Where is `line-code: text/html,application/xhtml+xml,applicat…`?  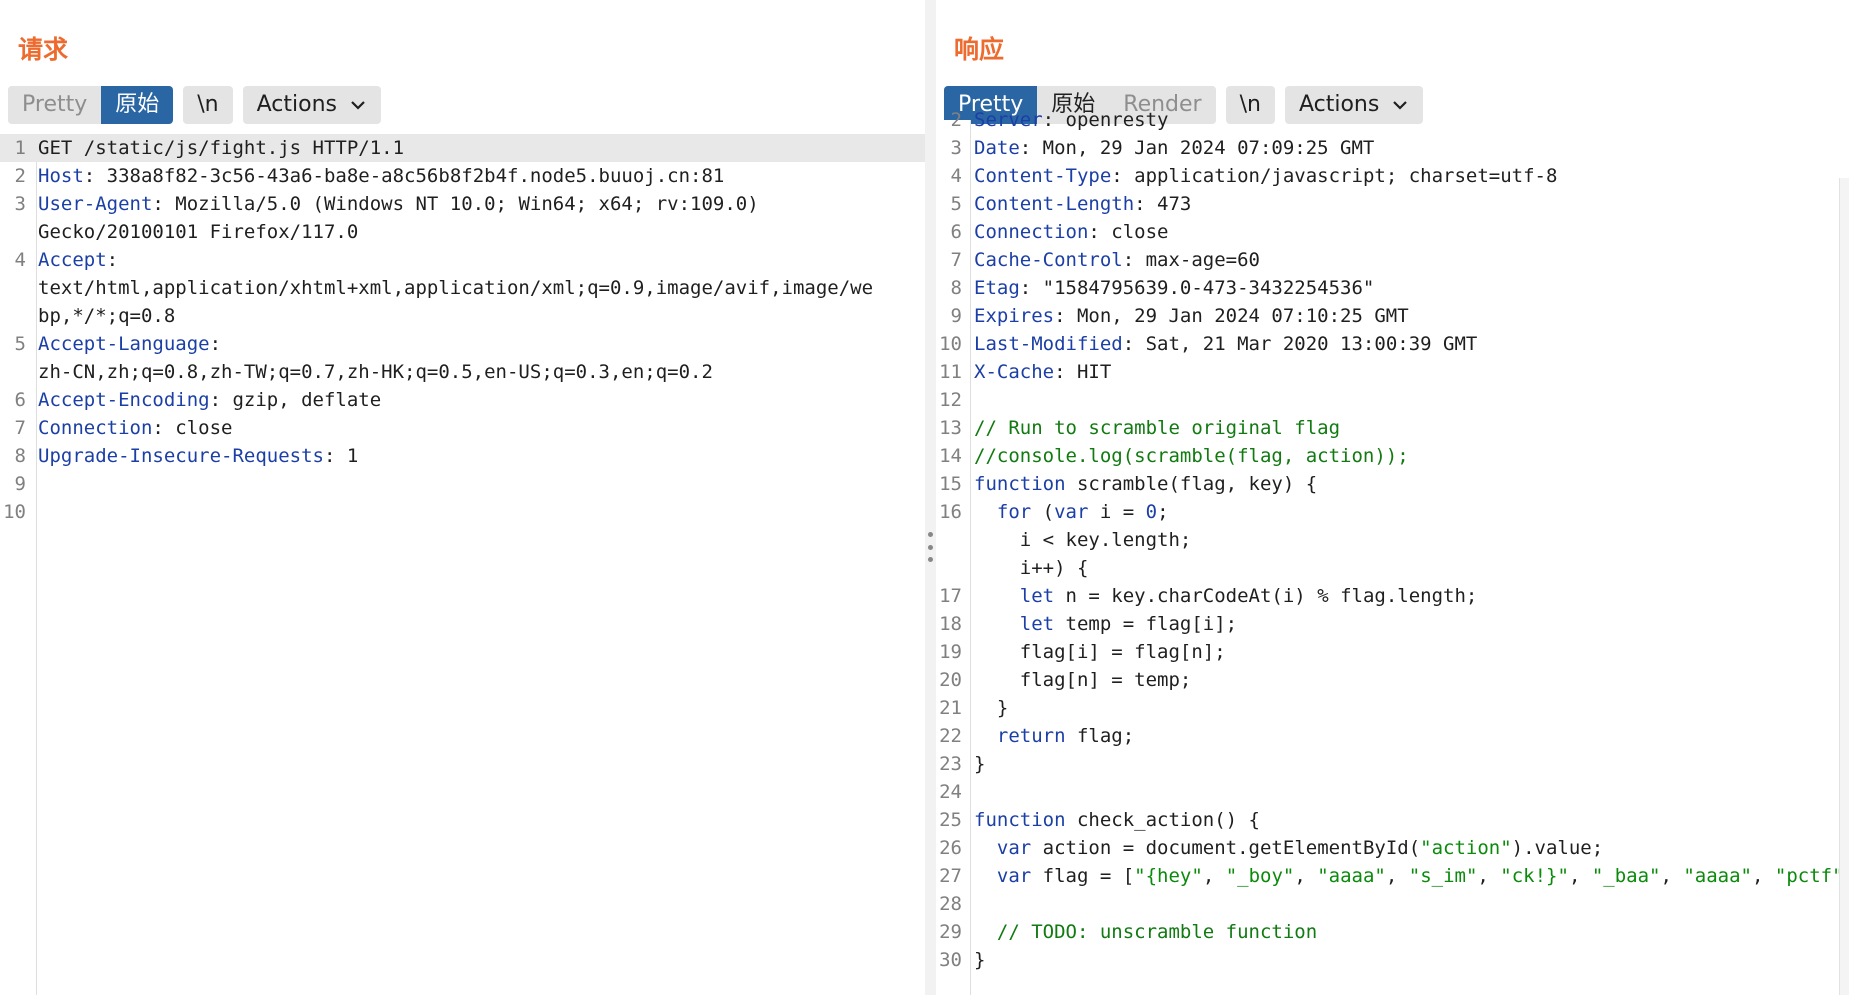 line-code: text/html,application/xhtml+xml,applicat… is located at coordinates (452, 288).